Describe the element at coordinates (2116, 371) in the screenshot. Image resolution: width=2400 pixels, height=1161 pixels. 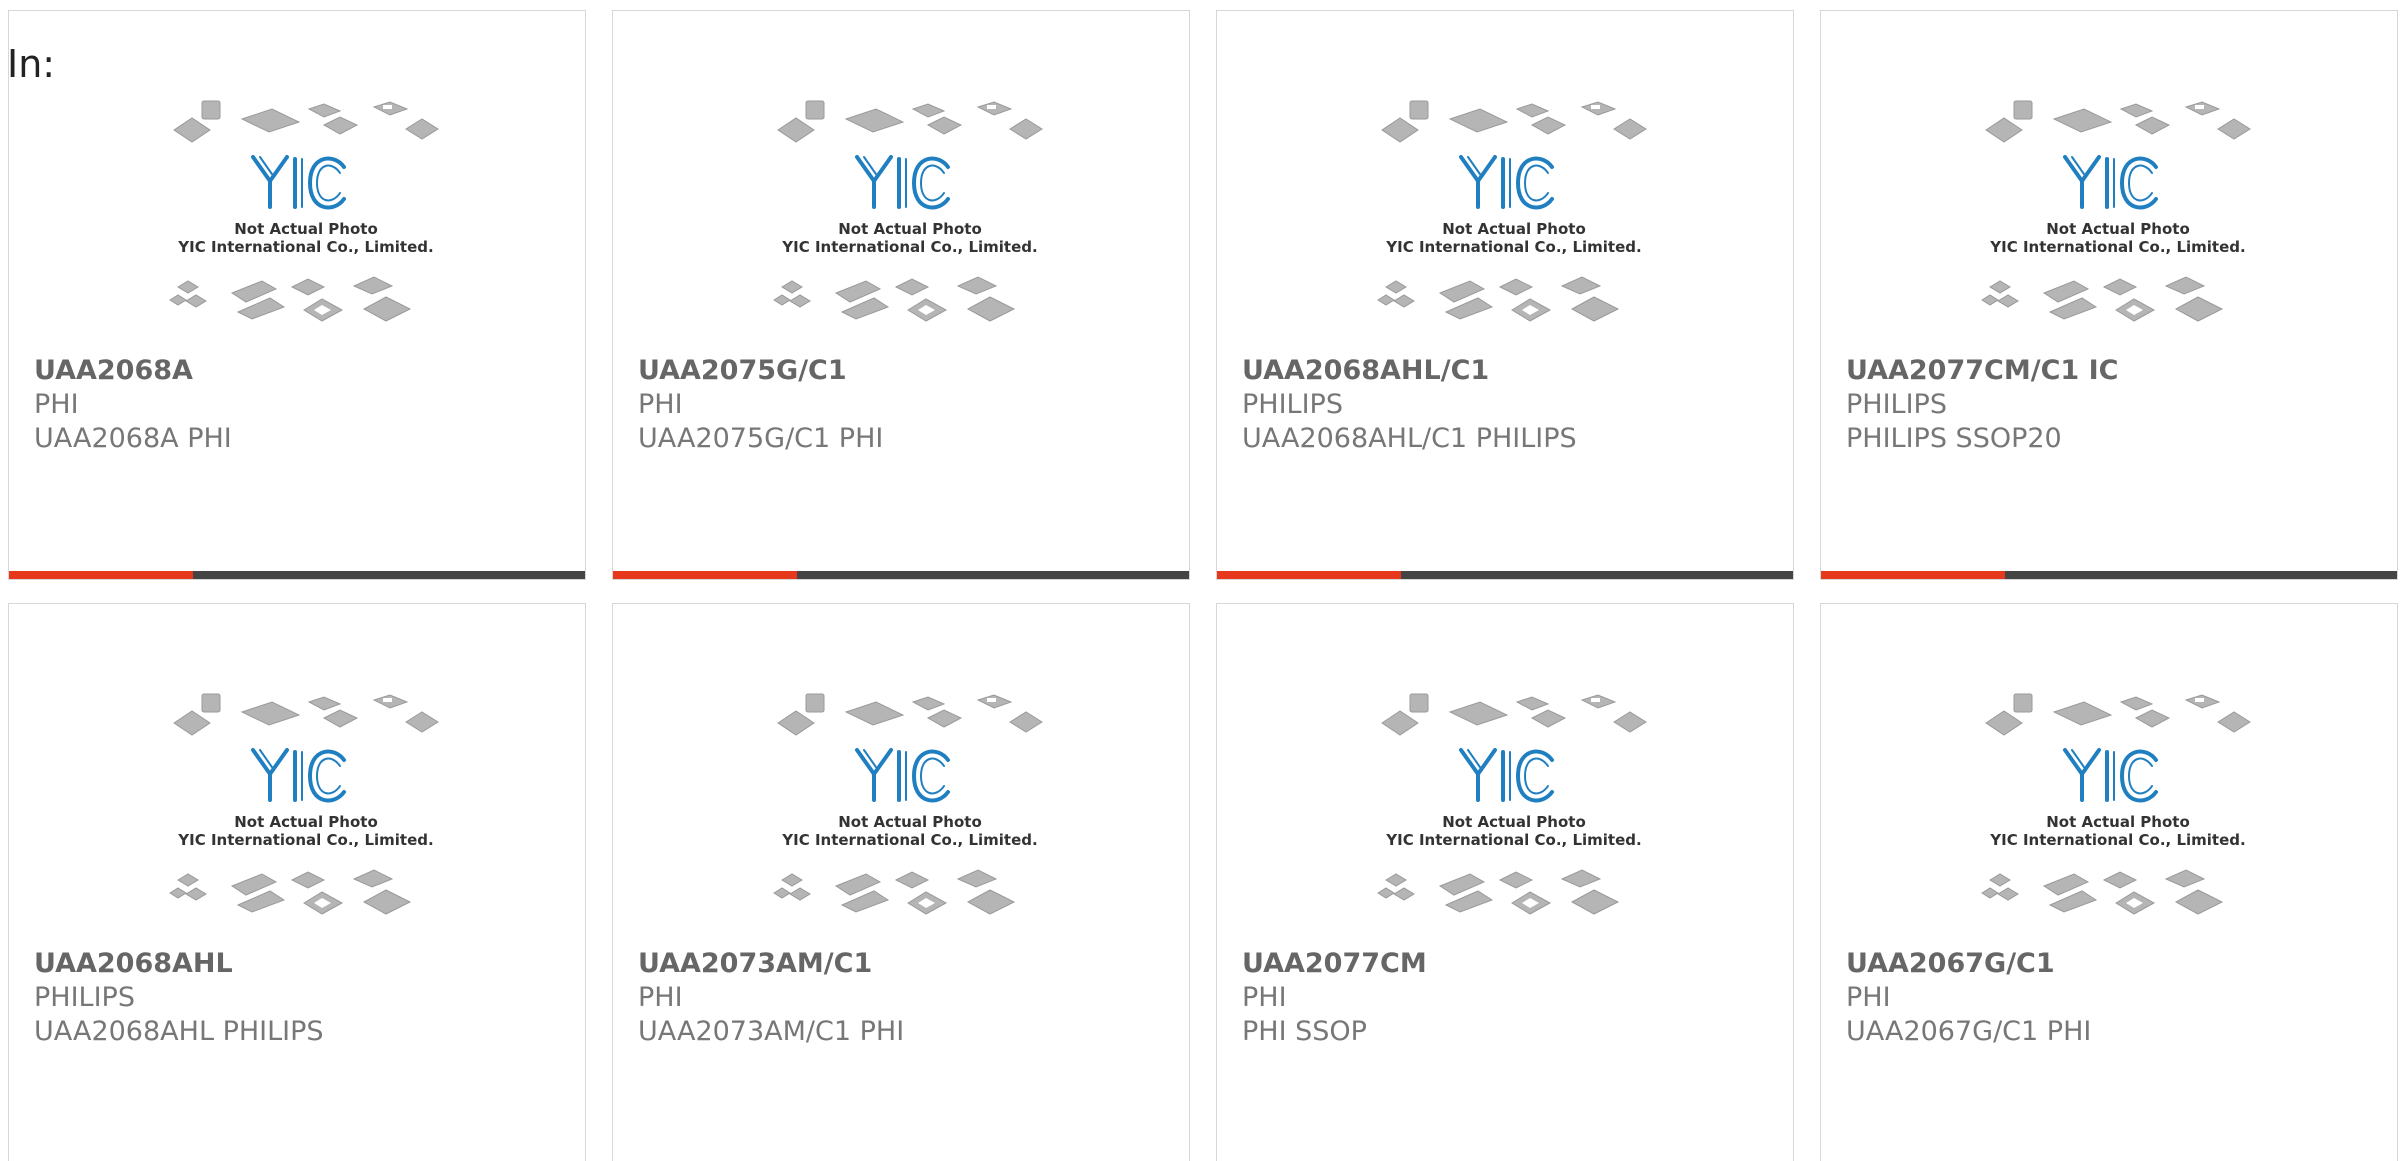
I see `product-part-number: UAA2077CM/C1 IC` at that location.